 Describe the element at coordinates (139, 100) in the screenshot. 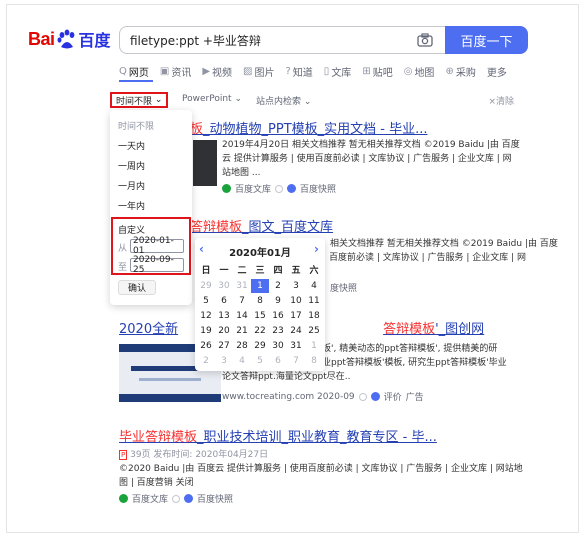

I see `time-filter-dropdown: 时间不限 ⌄` at that location.